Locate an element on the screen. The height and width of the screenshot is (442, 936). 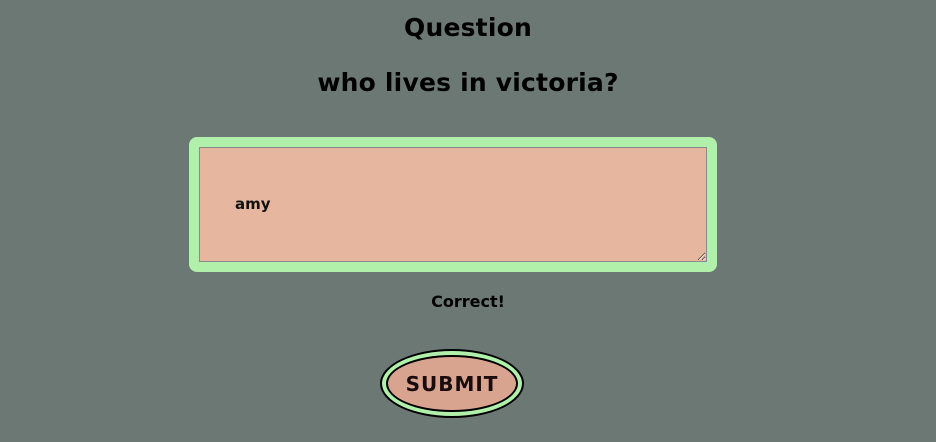
submit-button-label: SUBMIT is located at coordinates (452, 383).